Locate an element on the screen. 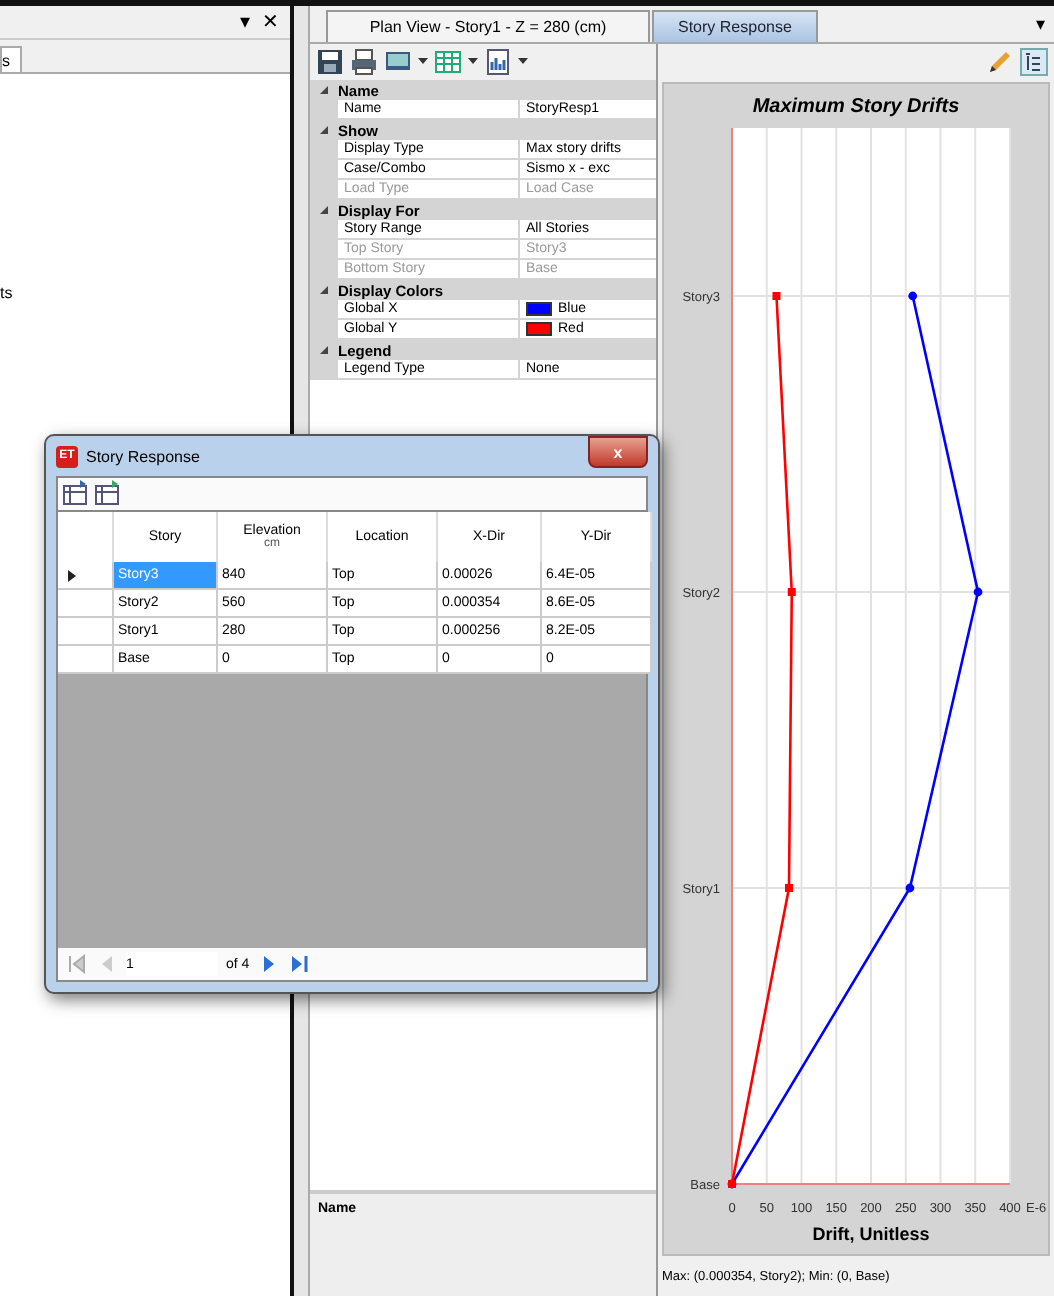  dialog-title: Story Response is located at coordinates (143, 456).